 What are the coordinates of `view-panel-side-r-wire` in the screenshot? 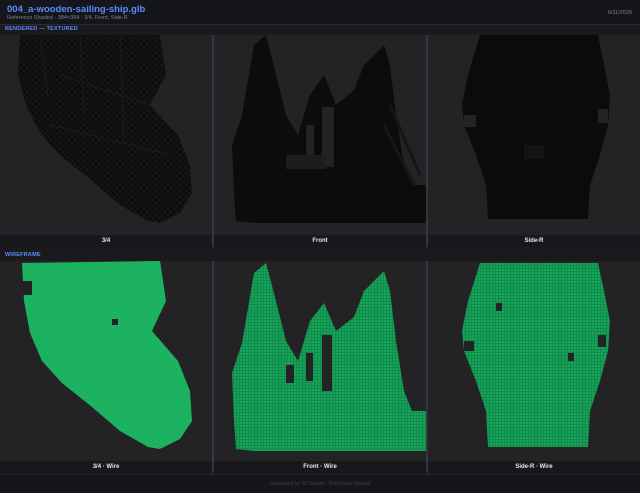 It's located at (534, 361).